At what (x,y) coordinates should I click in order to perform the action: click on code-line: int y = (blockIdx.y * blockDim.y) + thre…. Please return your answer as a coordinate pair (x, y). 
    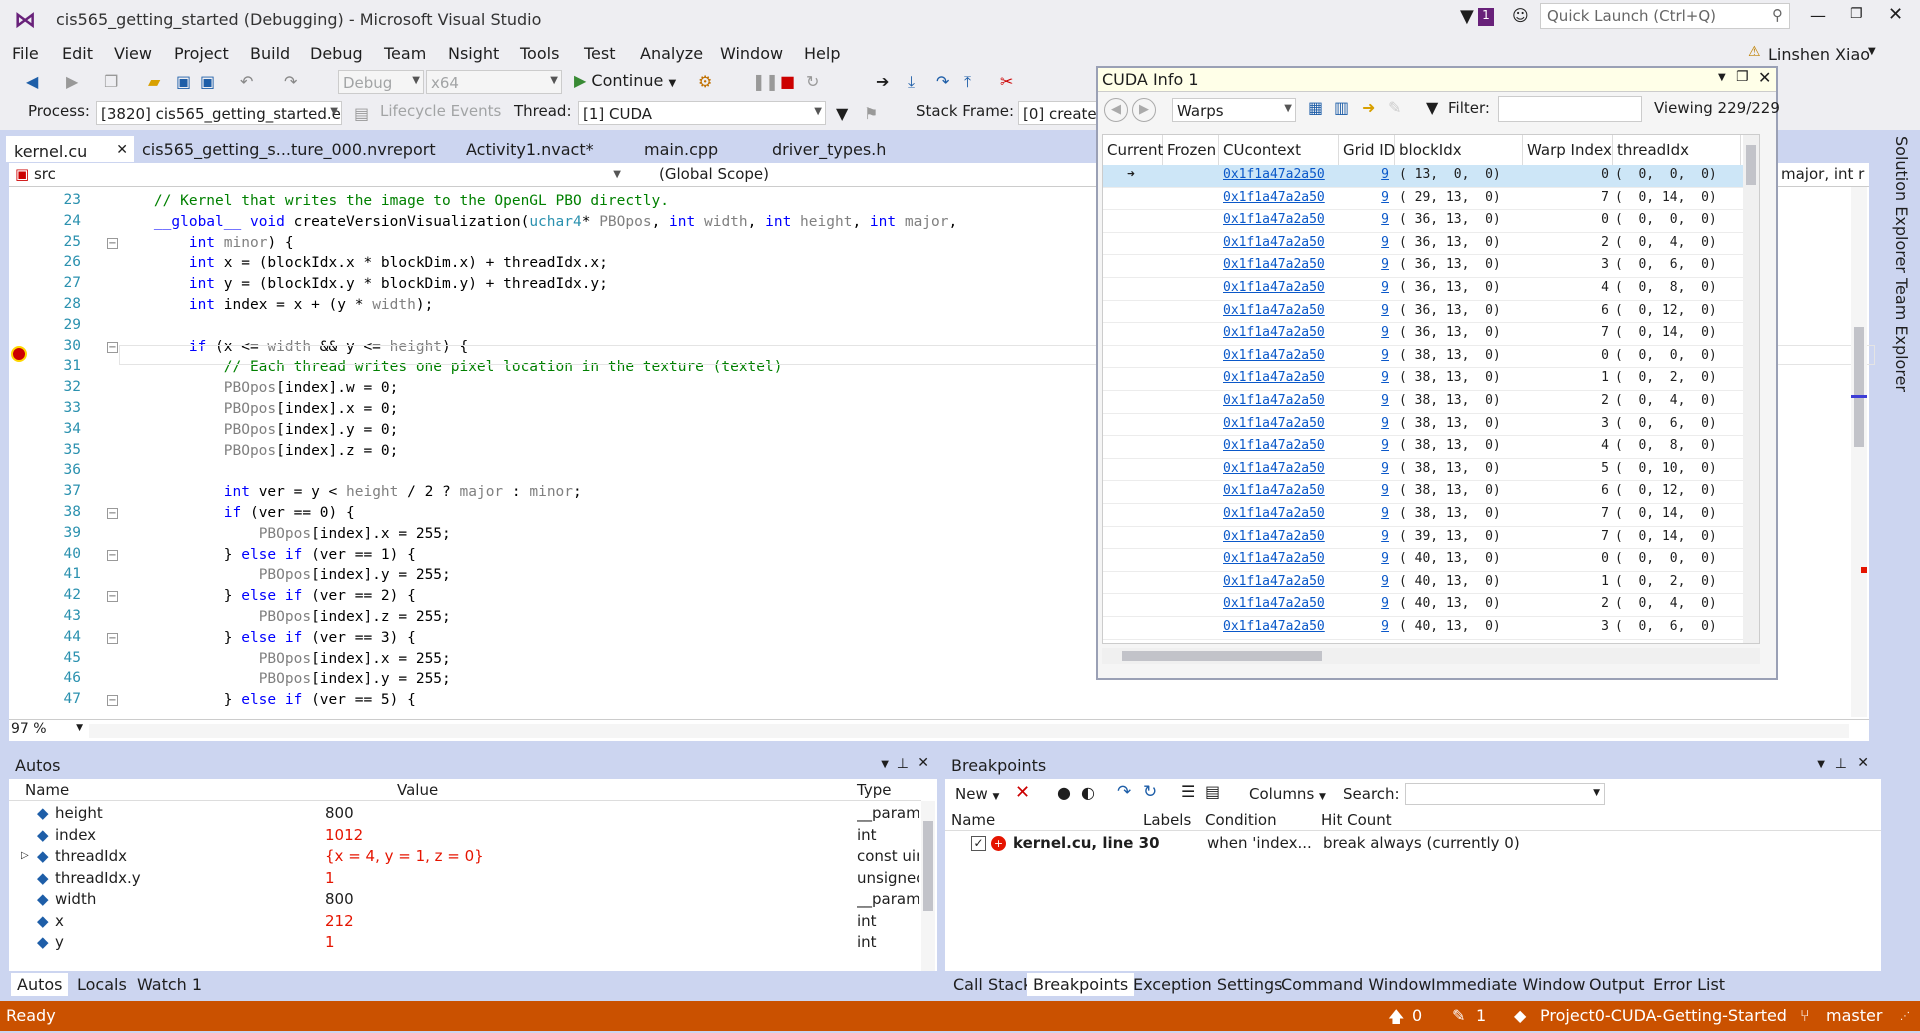
    Looking at the image, I should click on (363, 284).